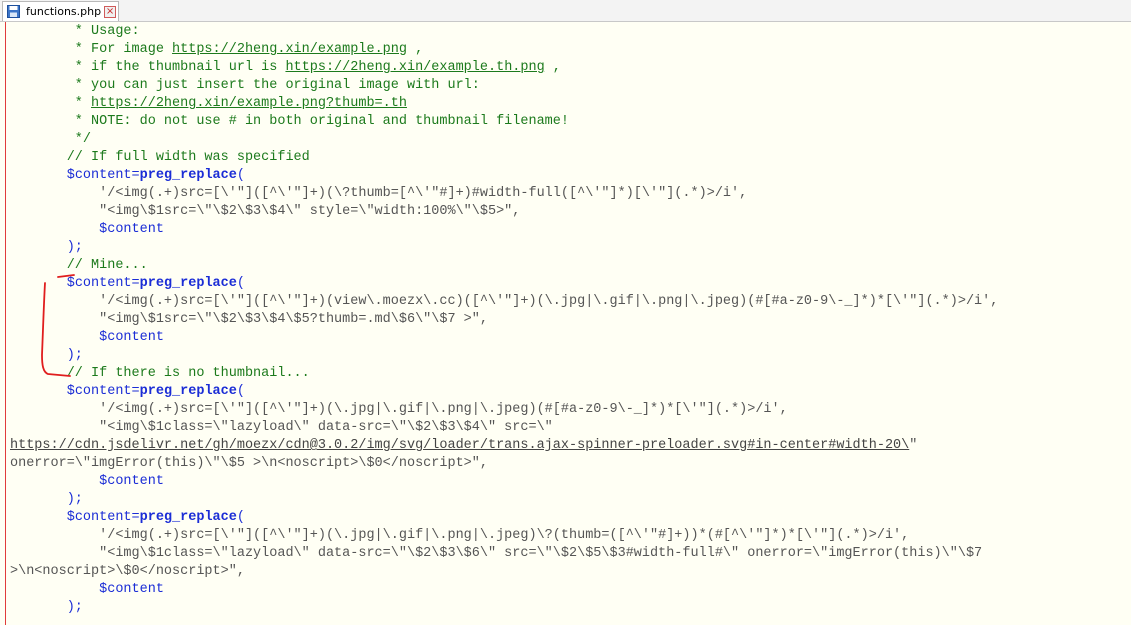 The height and width of the screenshot is (625, 1131). I want to click on code-url-link: https://2heng.xin/example.png, so click(289, 49).